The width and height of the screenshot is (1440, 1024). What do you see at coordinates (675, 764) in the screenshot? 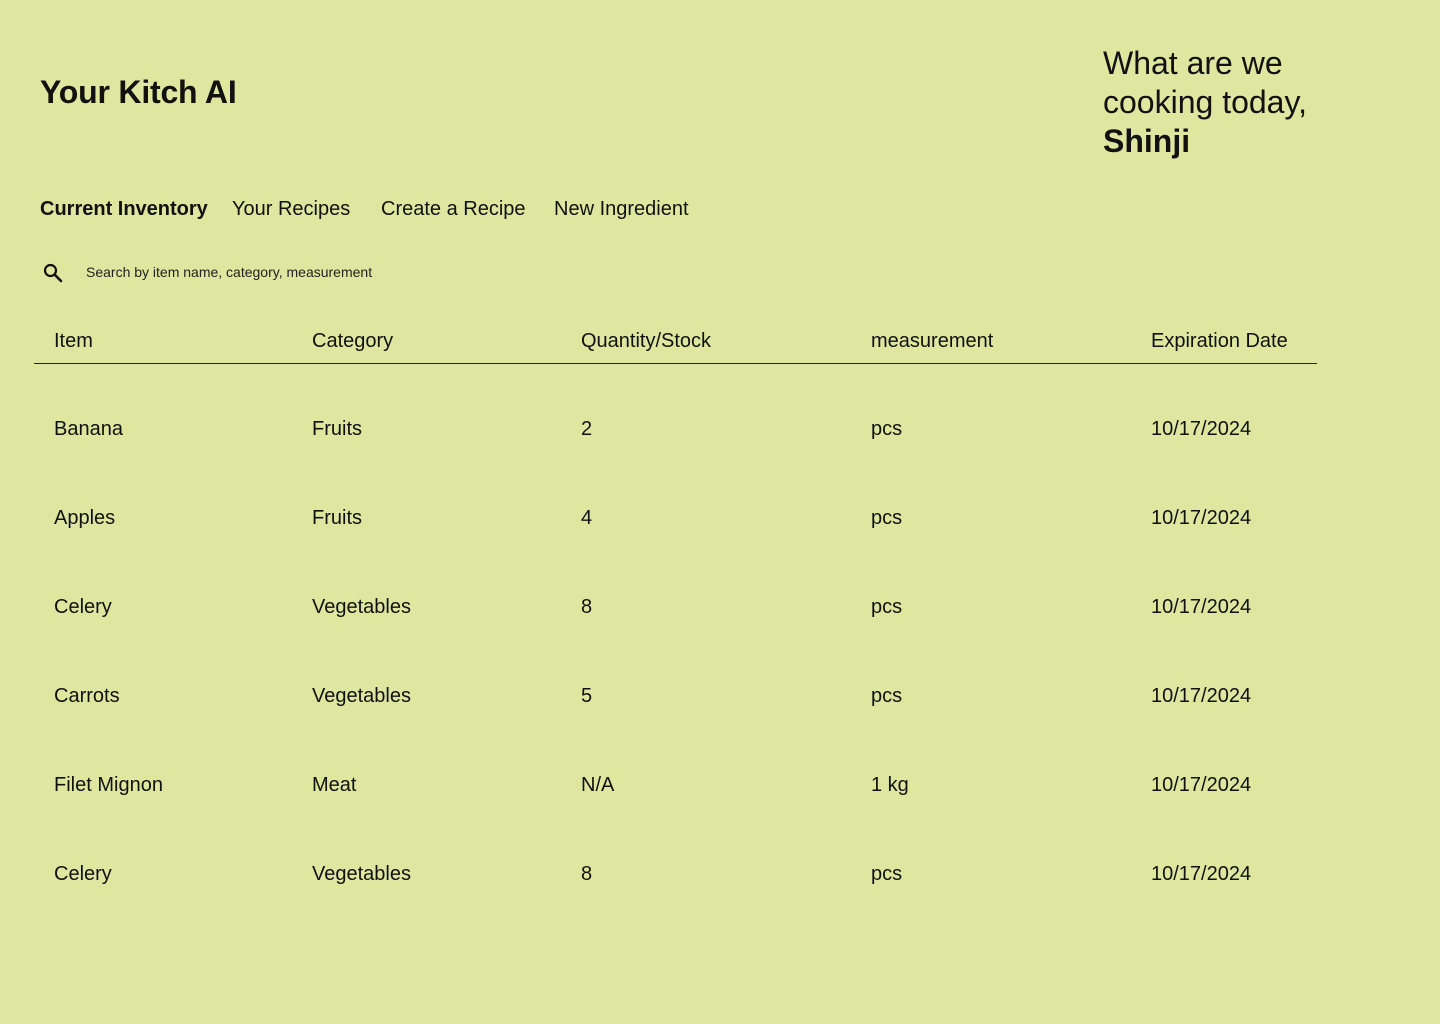
I see `table-row: Filet Mignon Meat N/A 1 kg 10/17/2024` at bounding box center [675, 764].